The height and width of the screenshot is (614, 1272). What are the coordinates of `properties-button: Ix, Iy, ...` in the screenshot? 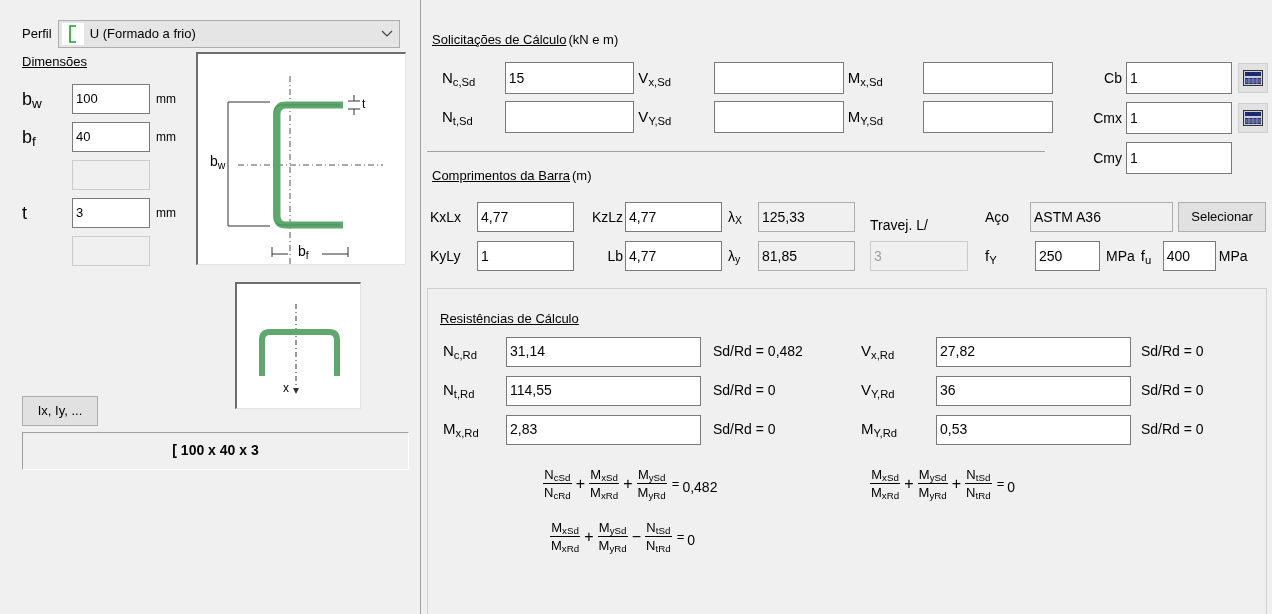 It's located at (60, 410).